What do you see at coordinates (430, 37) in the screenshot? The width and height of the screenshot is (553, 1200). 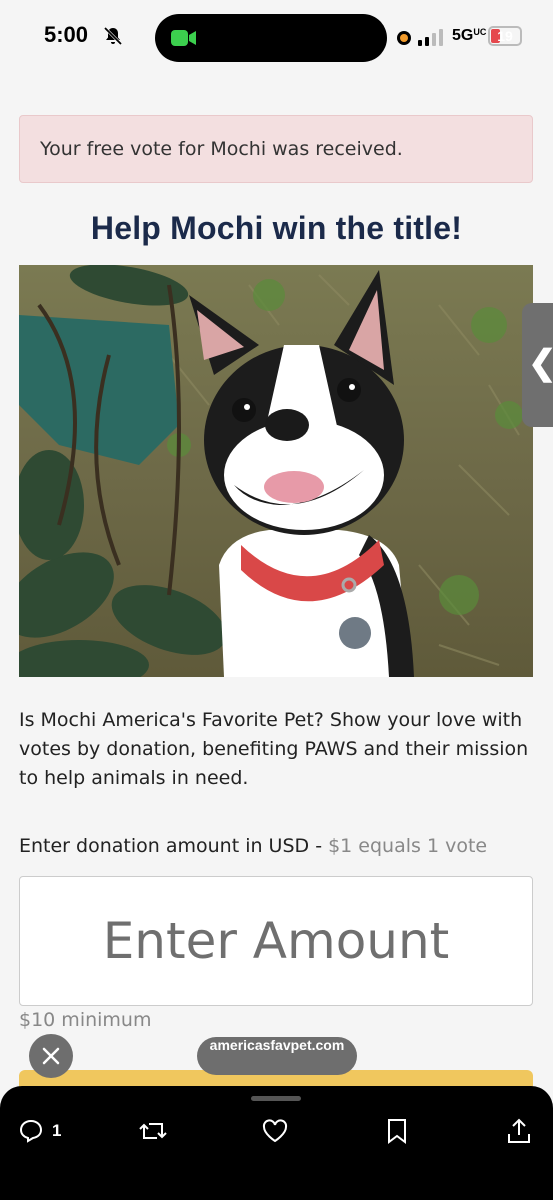 I see `cellular-signal-icon` at bounding box center [430, 37].